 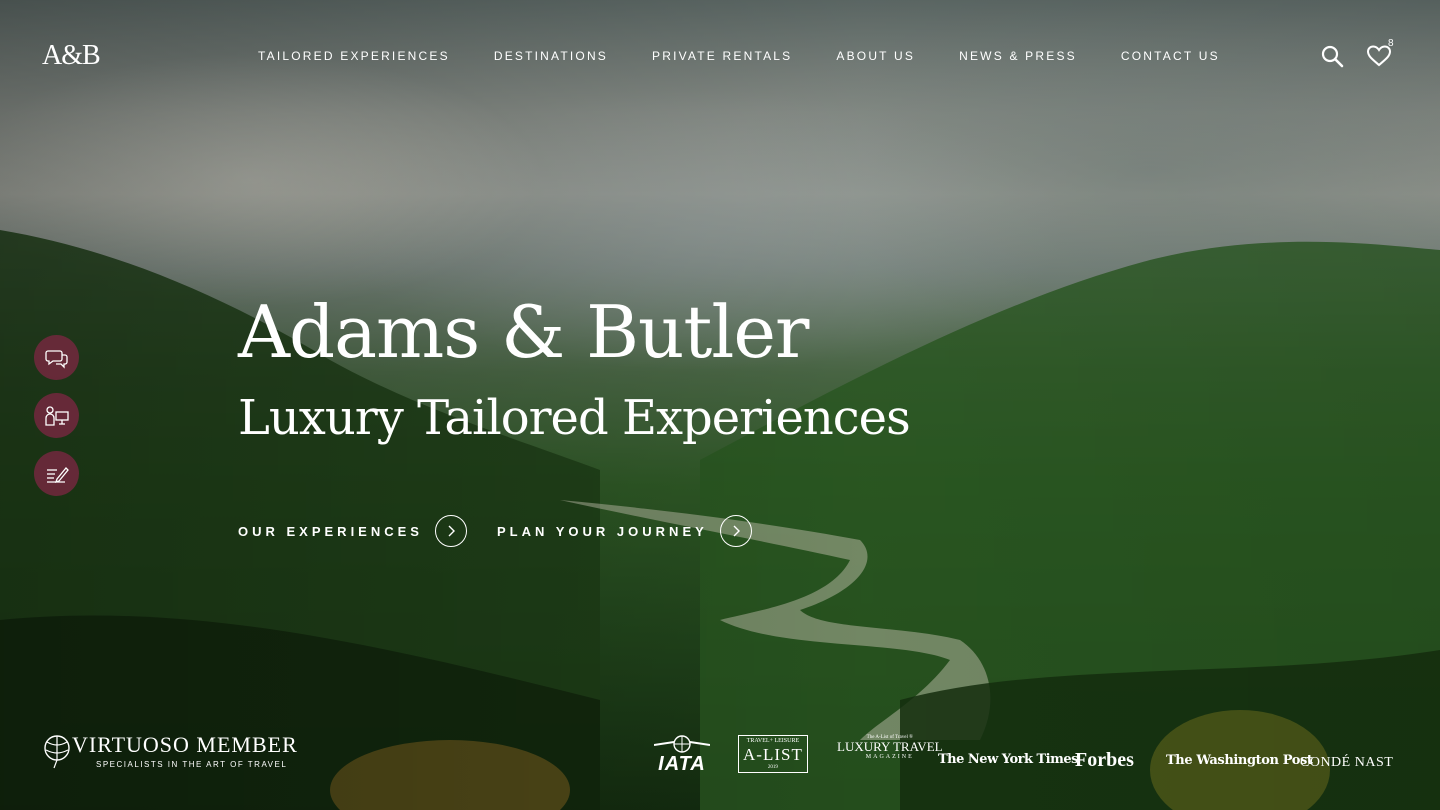 I want to click on iata-globe-icon, so click(x=682, y=744).